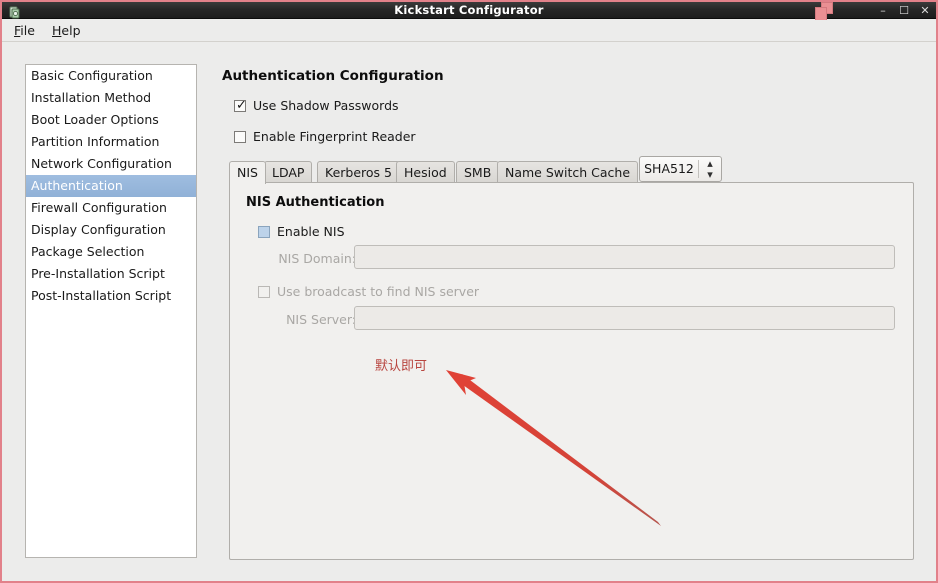  I want to click on sidebar-item-pre-installation-script: Pre-Installation Script, so click(111, 274).